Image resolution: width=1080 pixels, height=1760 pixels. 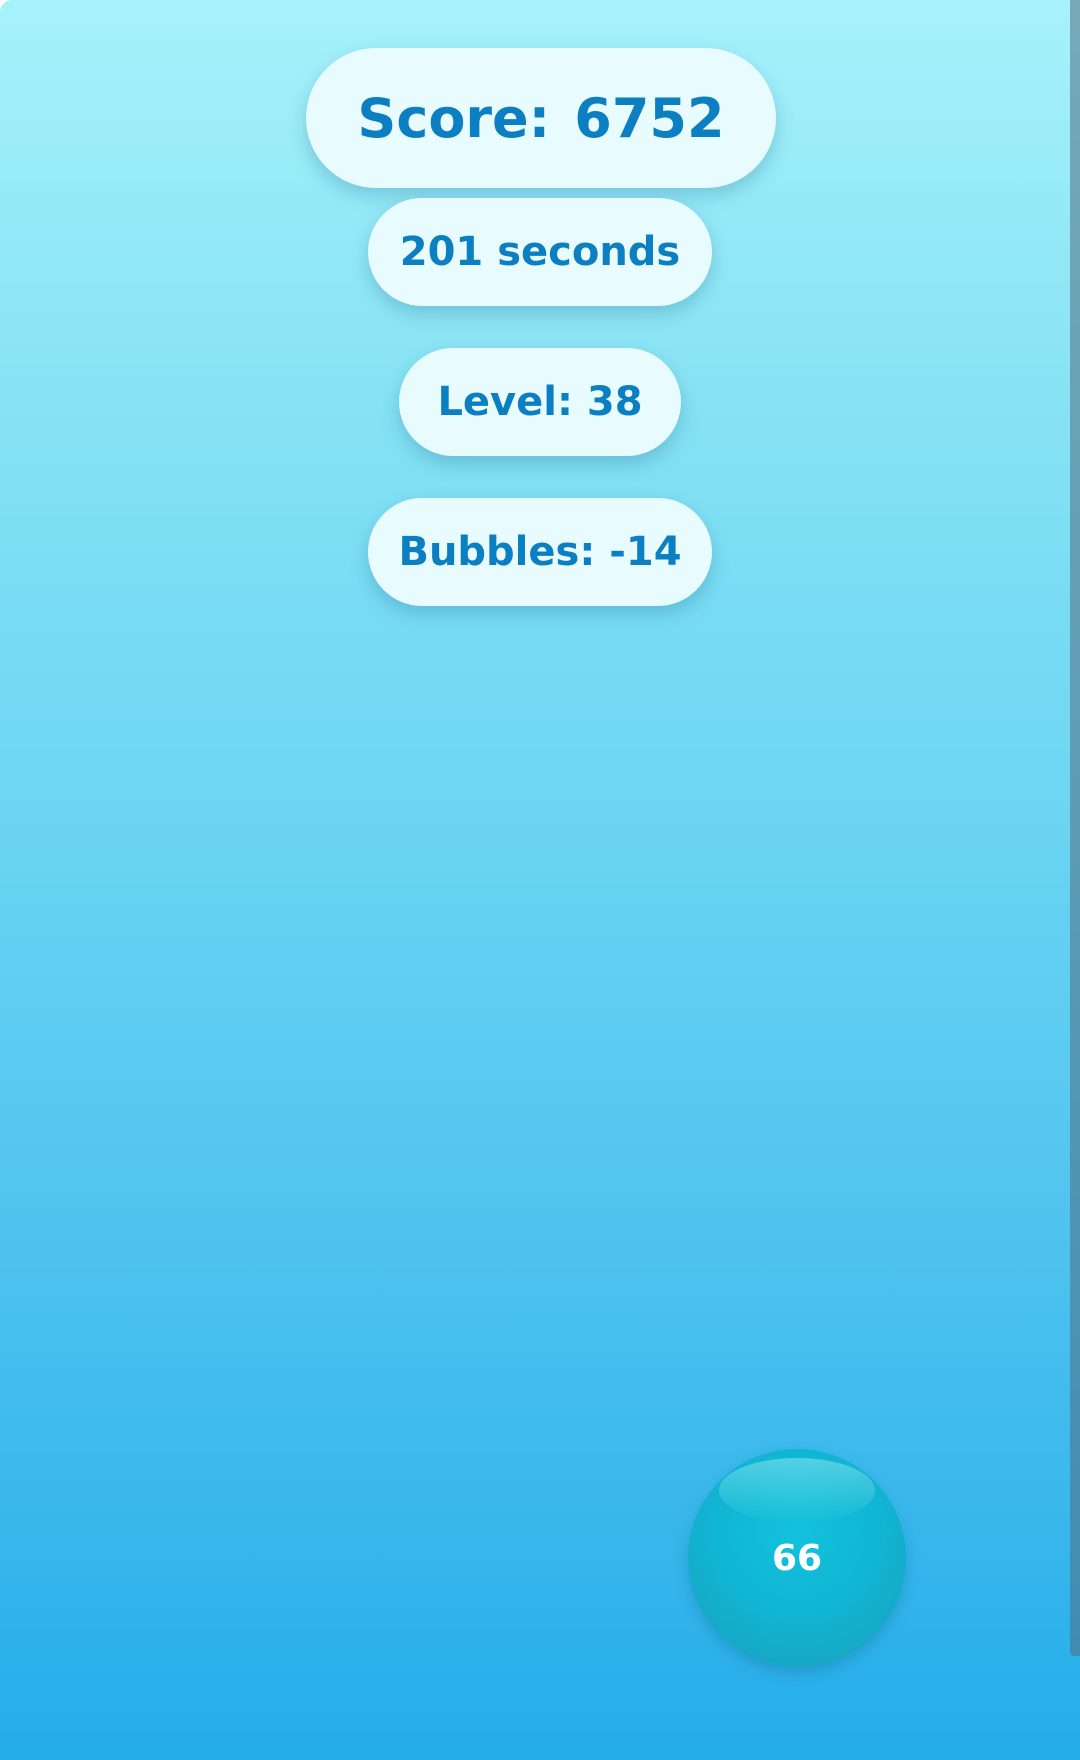 What do you see at coordinates (649, 118) in the screenshot?
I see `score-value: 6752` at bounding box center [649, 118].